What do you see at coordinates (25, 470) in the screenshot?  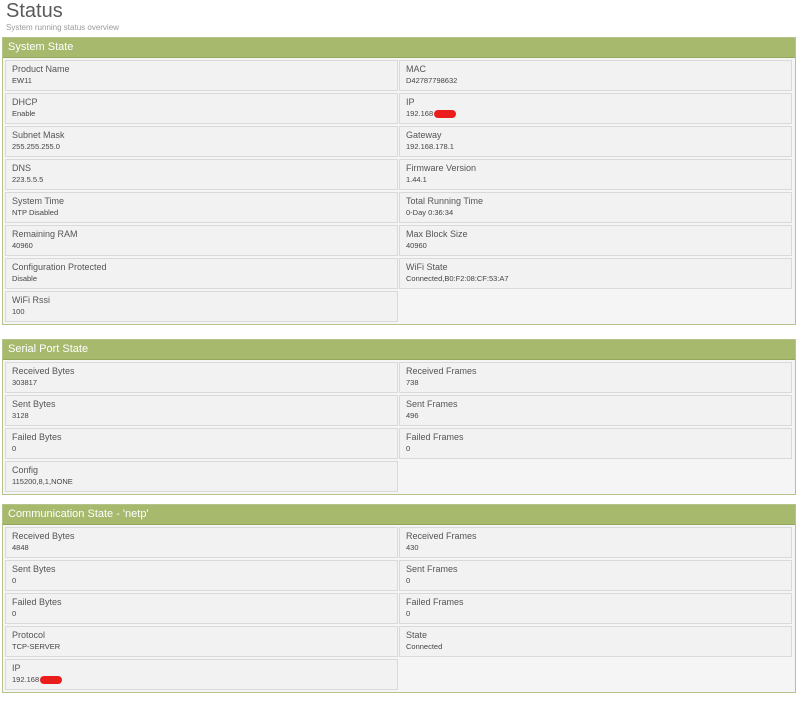 I see `field-label: Config` at bounding box center [25, 470].